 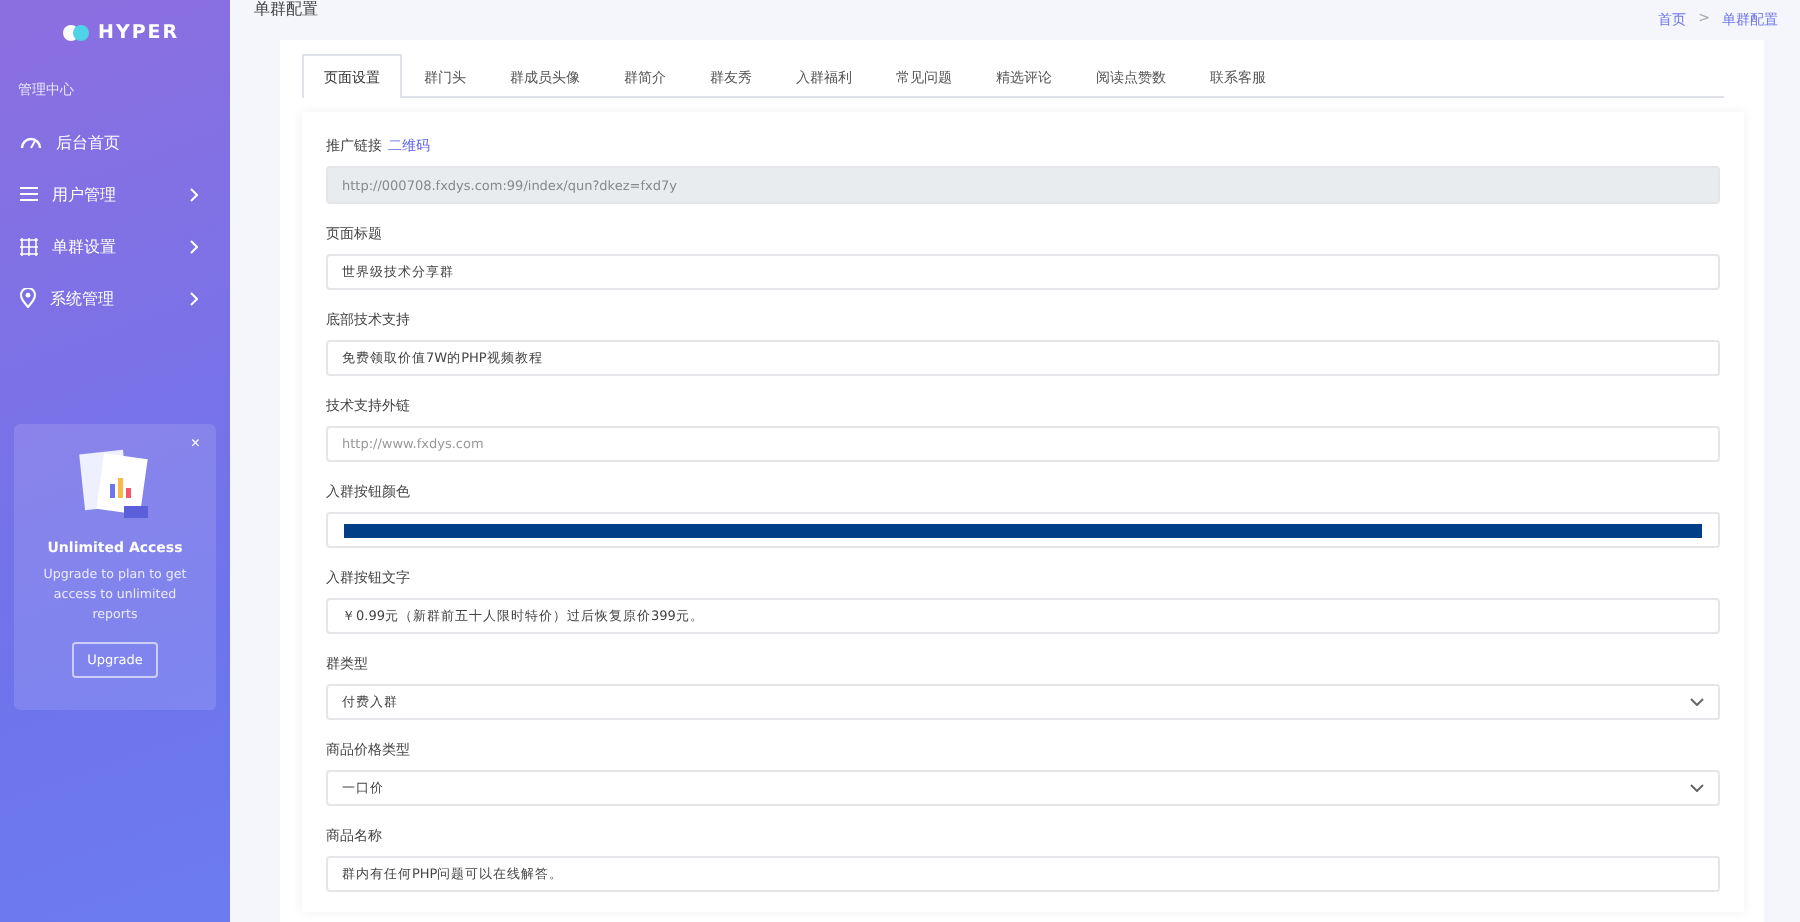 What do you see at coordinates (29, 246) in the screenshot?
I see `grid-icon` at bounding box center [29, 246].